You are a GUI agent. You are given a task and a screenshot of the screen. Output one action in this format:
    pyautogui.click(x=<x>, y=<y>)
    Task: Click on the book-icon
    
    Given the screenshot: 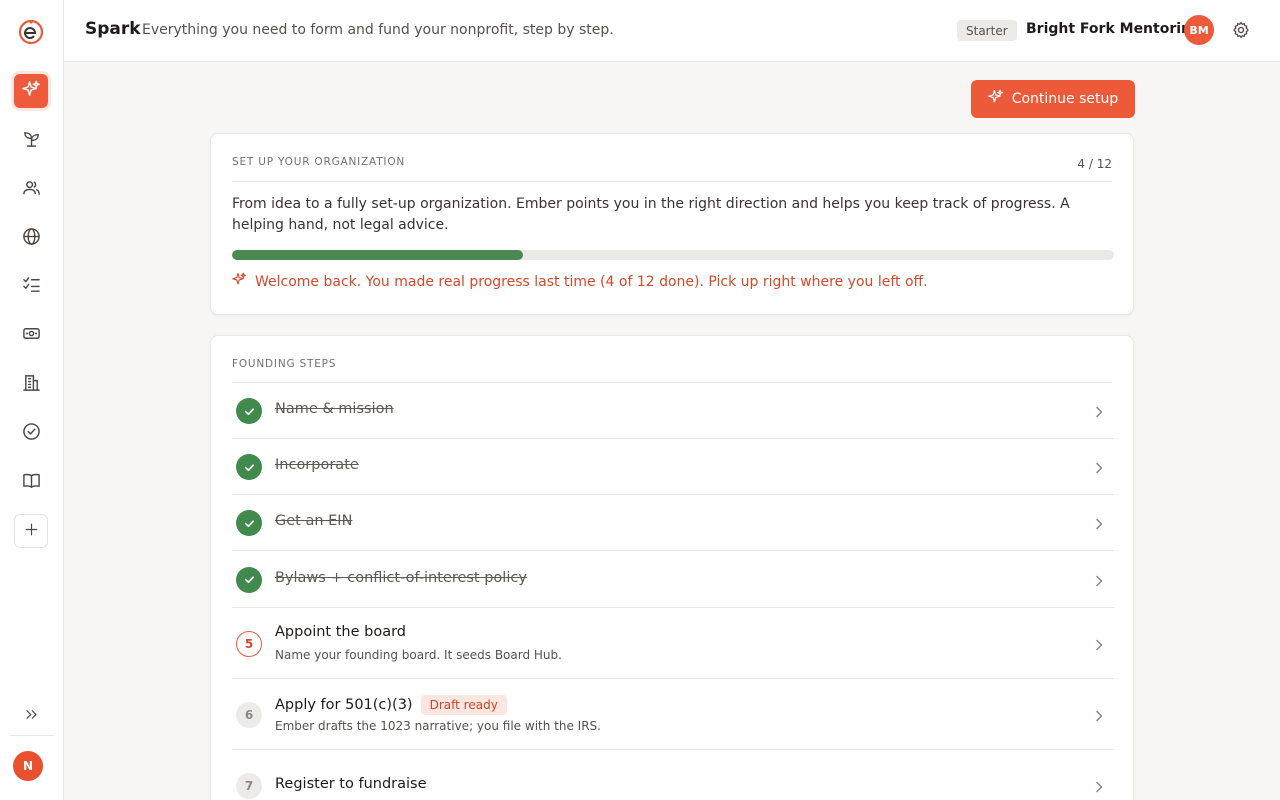 What is the action you would take?
    pyautogui.click(x=31, y=482)
    